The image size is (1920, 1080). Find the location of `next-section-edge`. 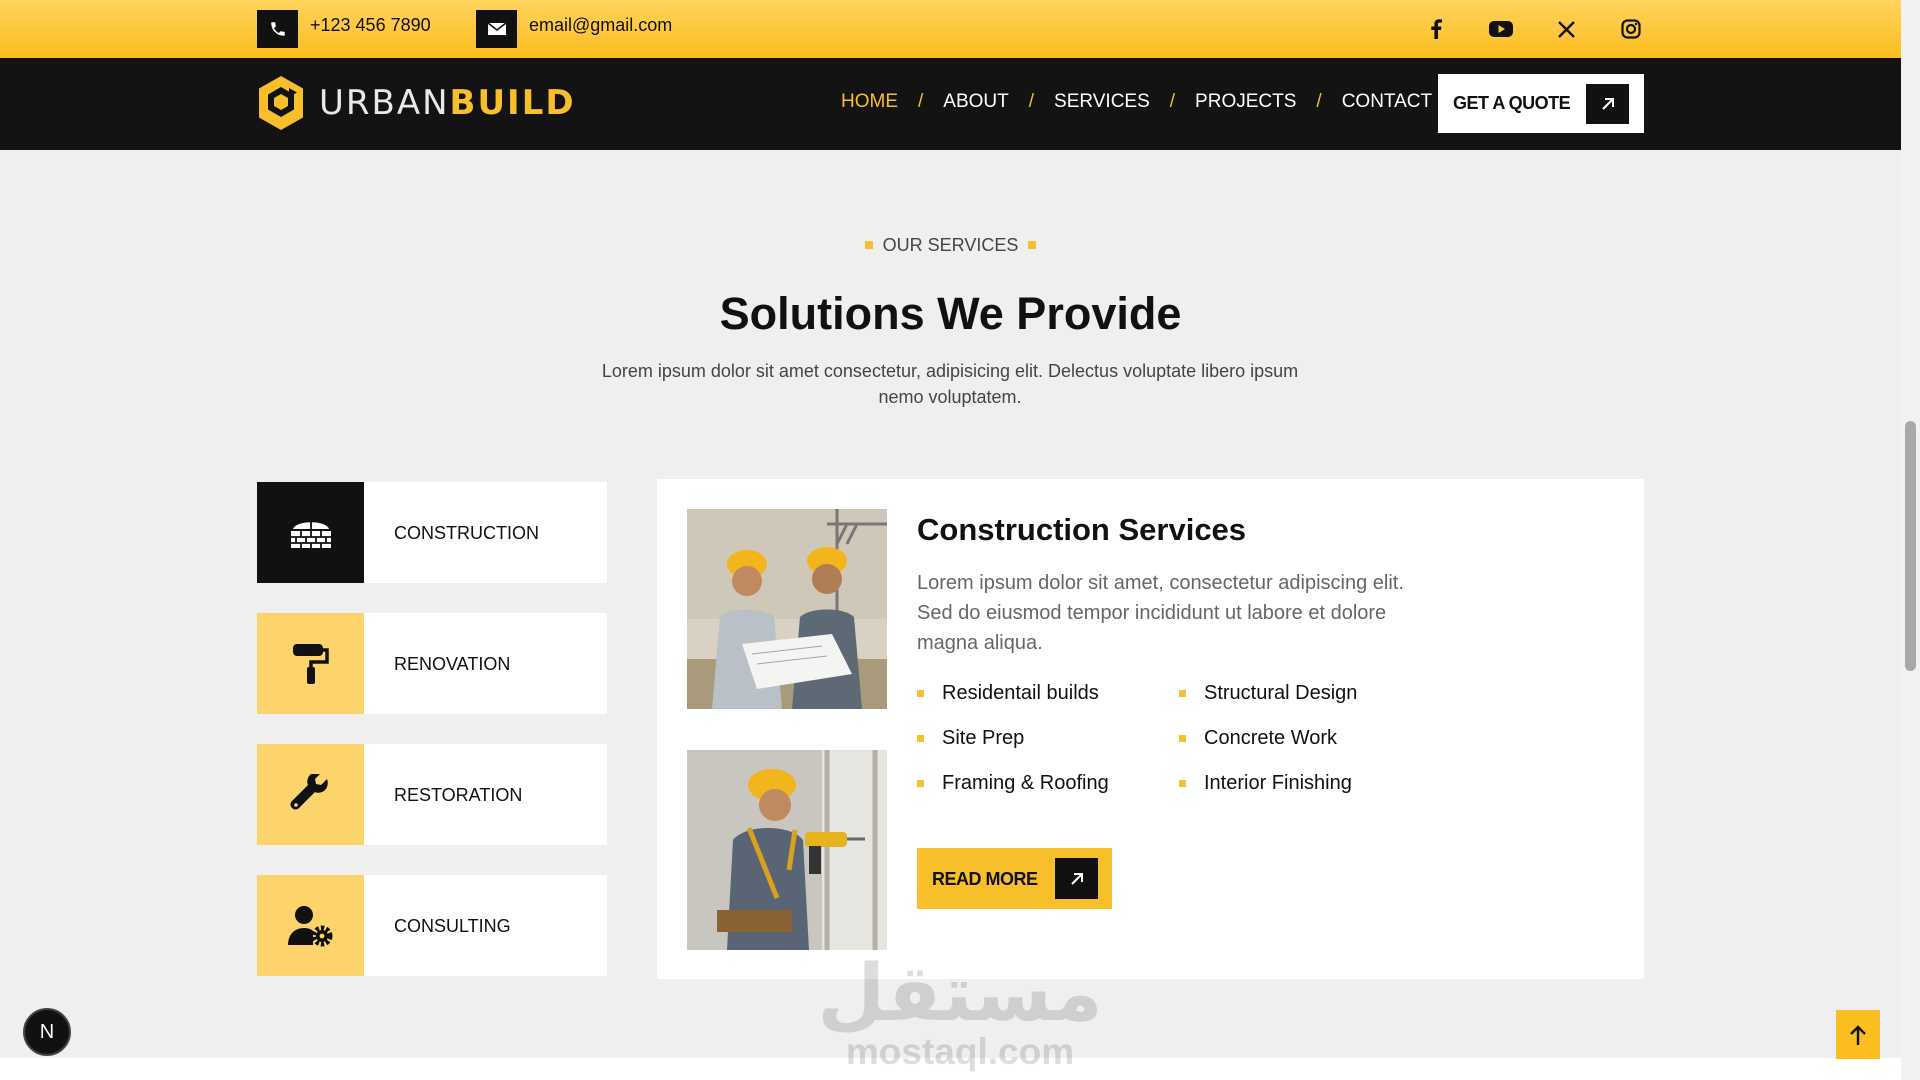

next-section-edge is located at coordinates (950, 1069).